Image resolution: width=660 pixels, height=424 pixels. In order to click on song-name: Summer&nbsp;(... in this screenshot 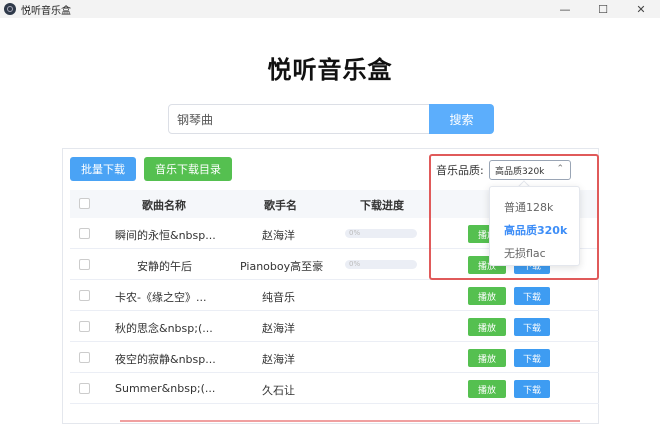, I will do `click(165, 388)`.